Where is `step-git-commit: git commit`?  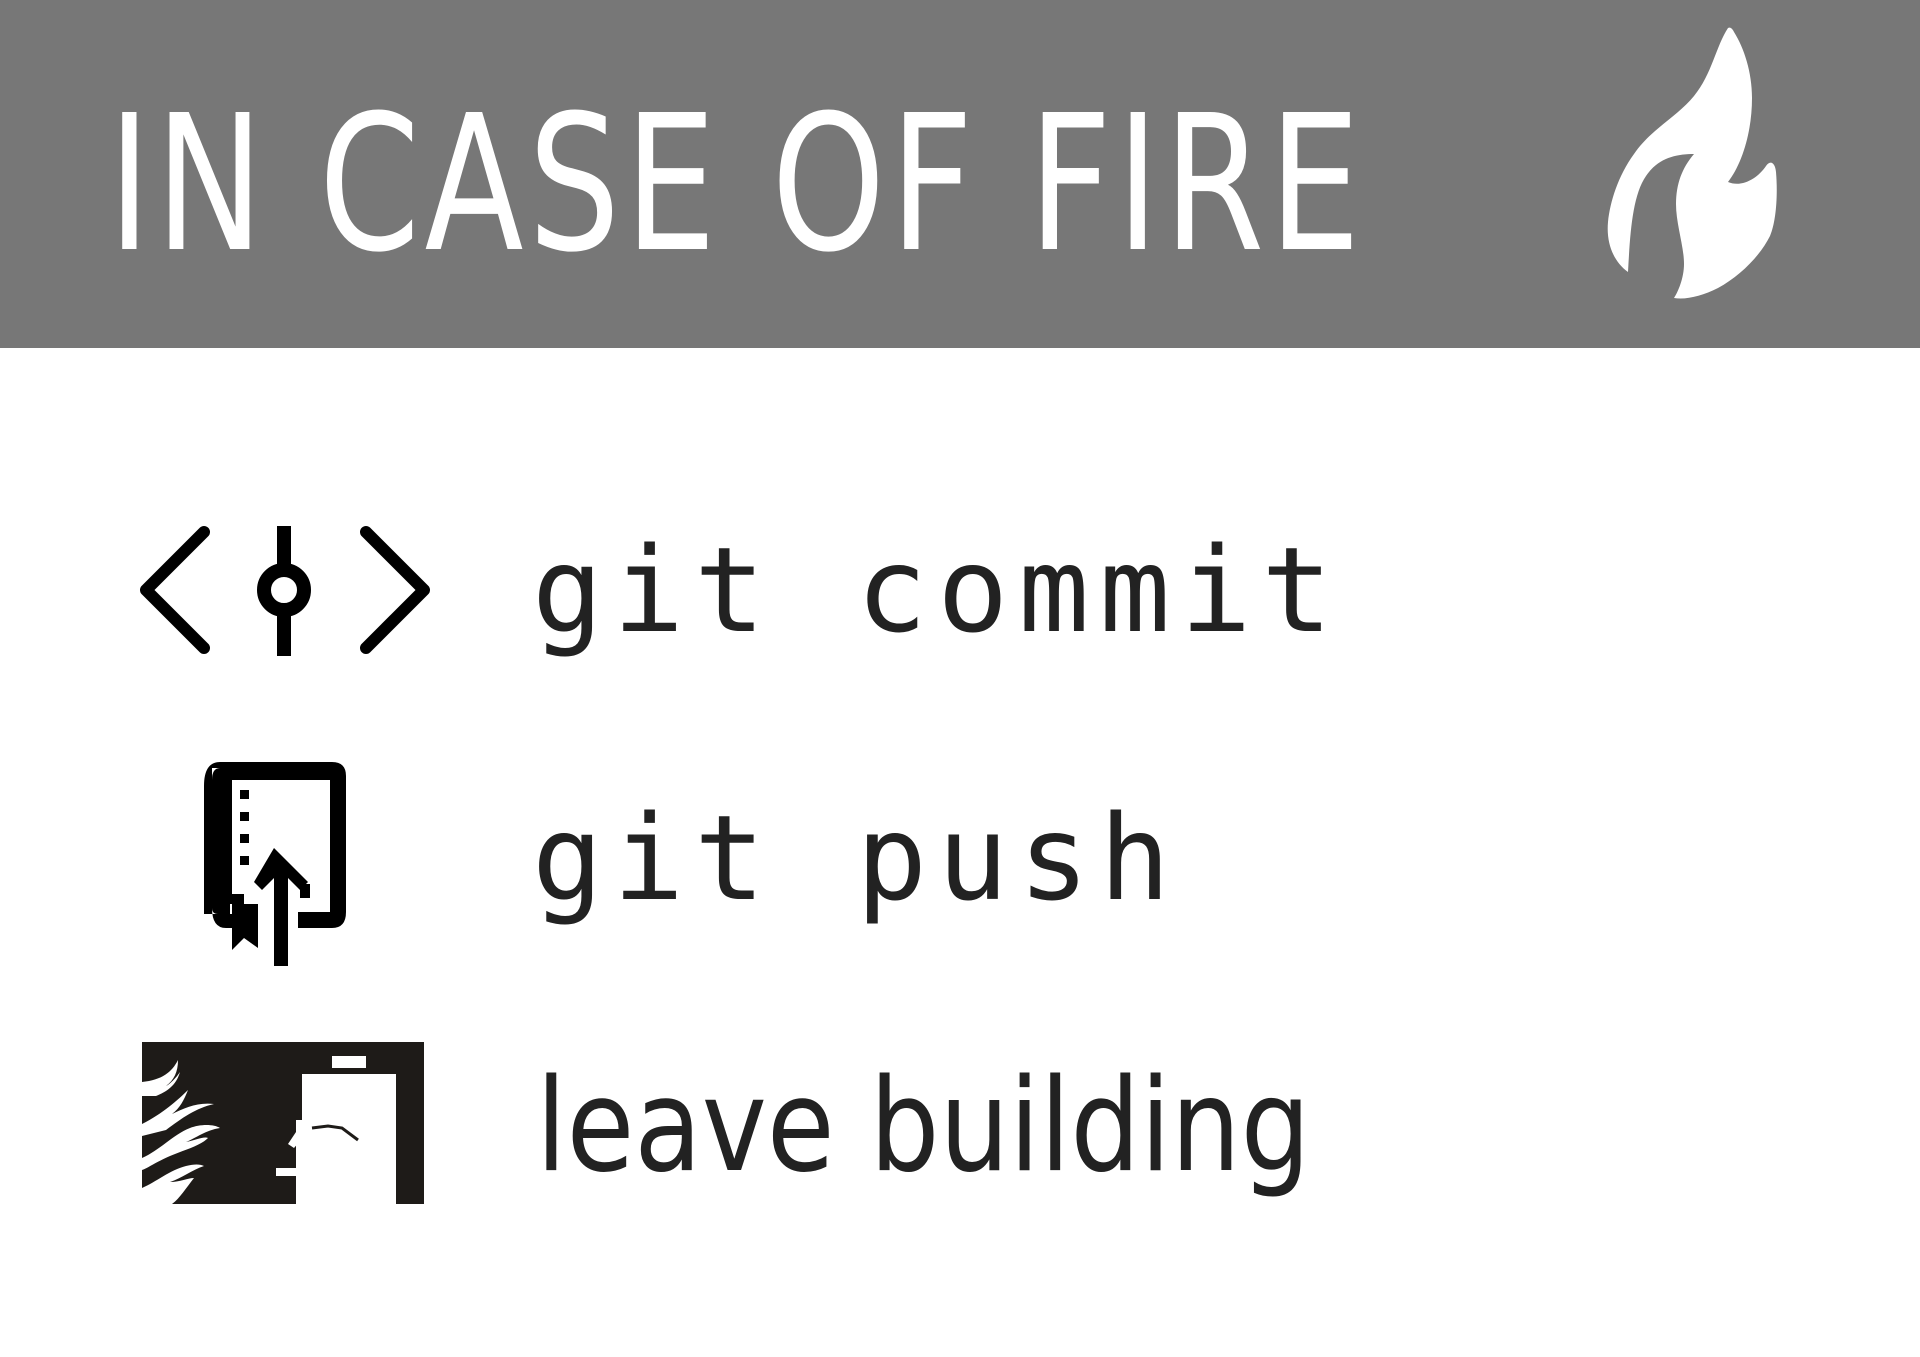
step-git-commit: git commit is located at coordinates (960, 590).